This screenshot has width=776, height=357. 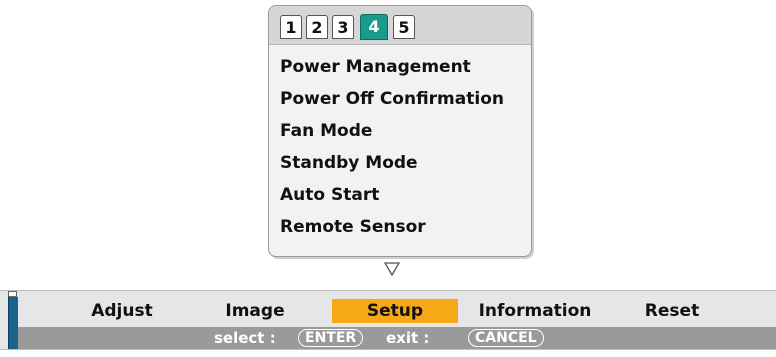 I want to click on select-hint-label: select :, so click(x=245, y=338).